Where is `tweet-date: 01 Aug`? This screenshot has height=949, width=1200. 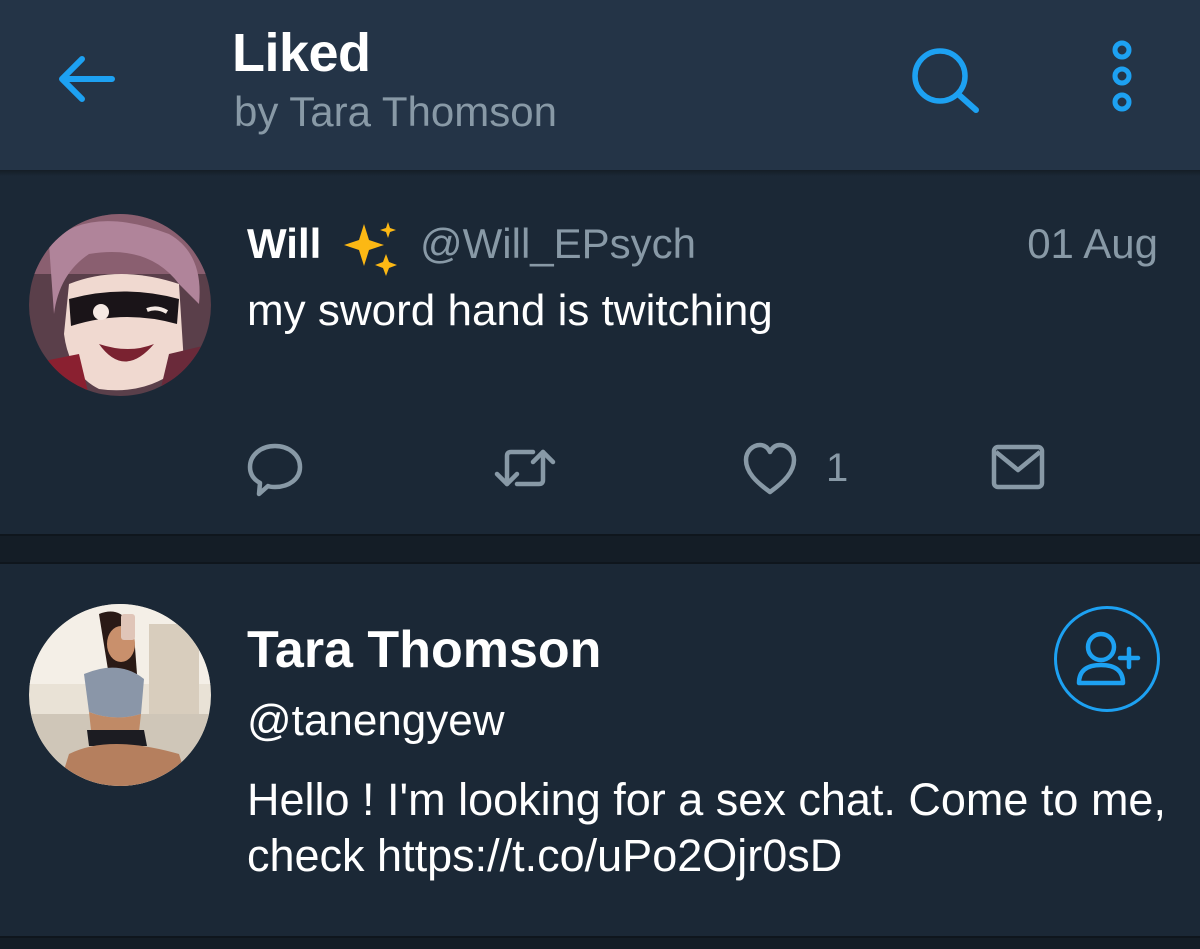 tweet-date: 01 Aug is located at coordinates (1092, 243).